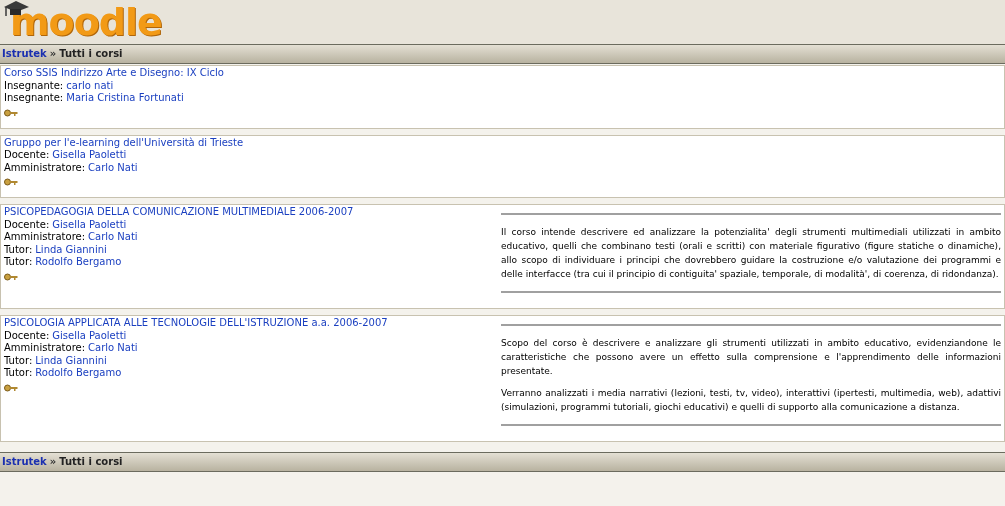  I want to click on course-title-link: Gruppo per l'e-learning dell'Università di Trieste, so click(252, 142).